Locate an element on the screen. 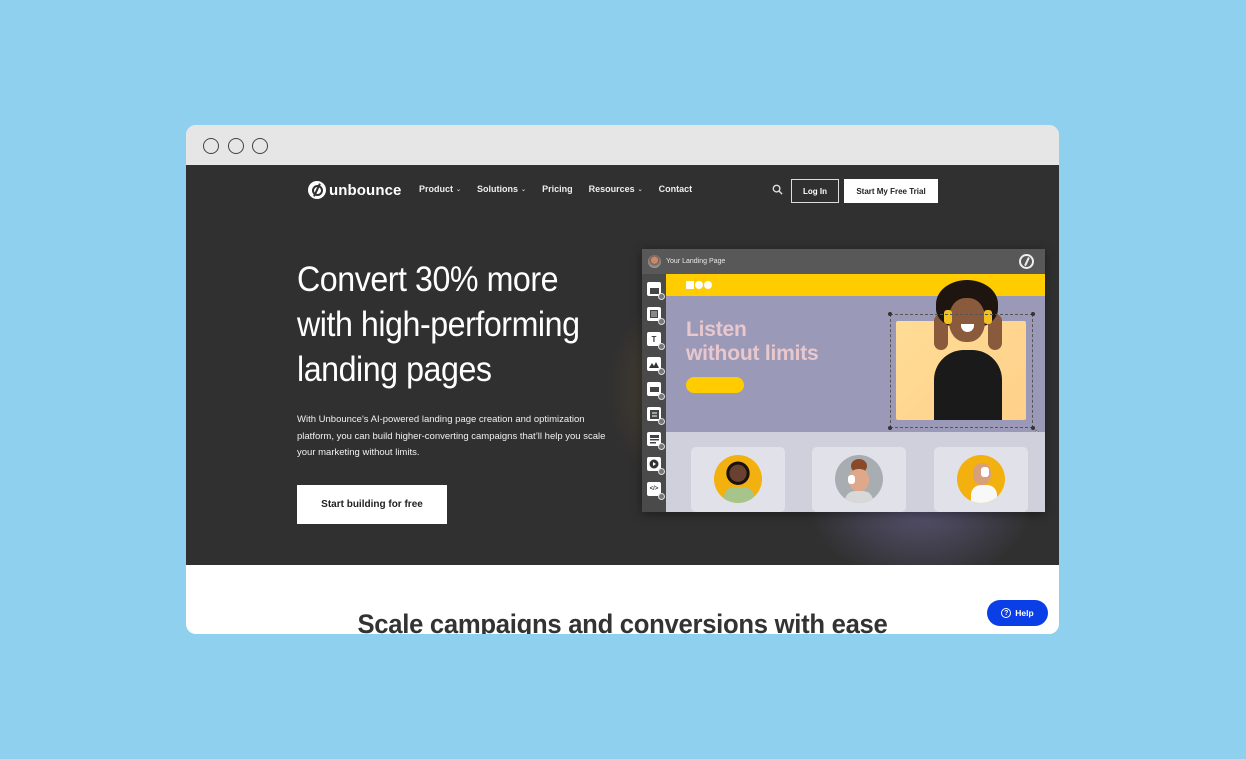 This screenshot has width=1246, height=759. login-button: Log In is located at coordinates (815, 191).